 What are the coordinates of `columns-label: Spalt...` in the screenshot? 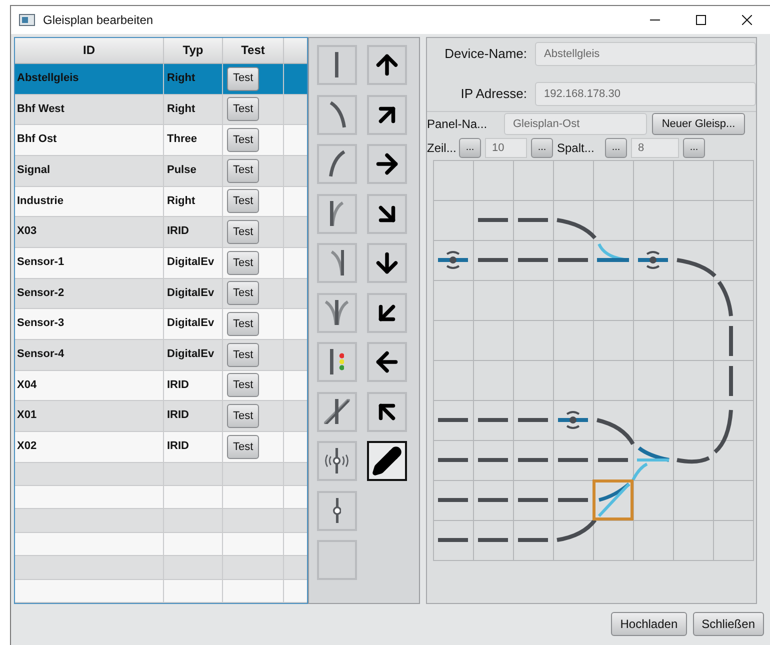 It's located at (576, 148).